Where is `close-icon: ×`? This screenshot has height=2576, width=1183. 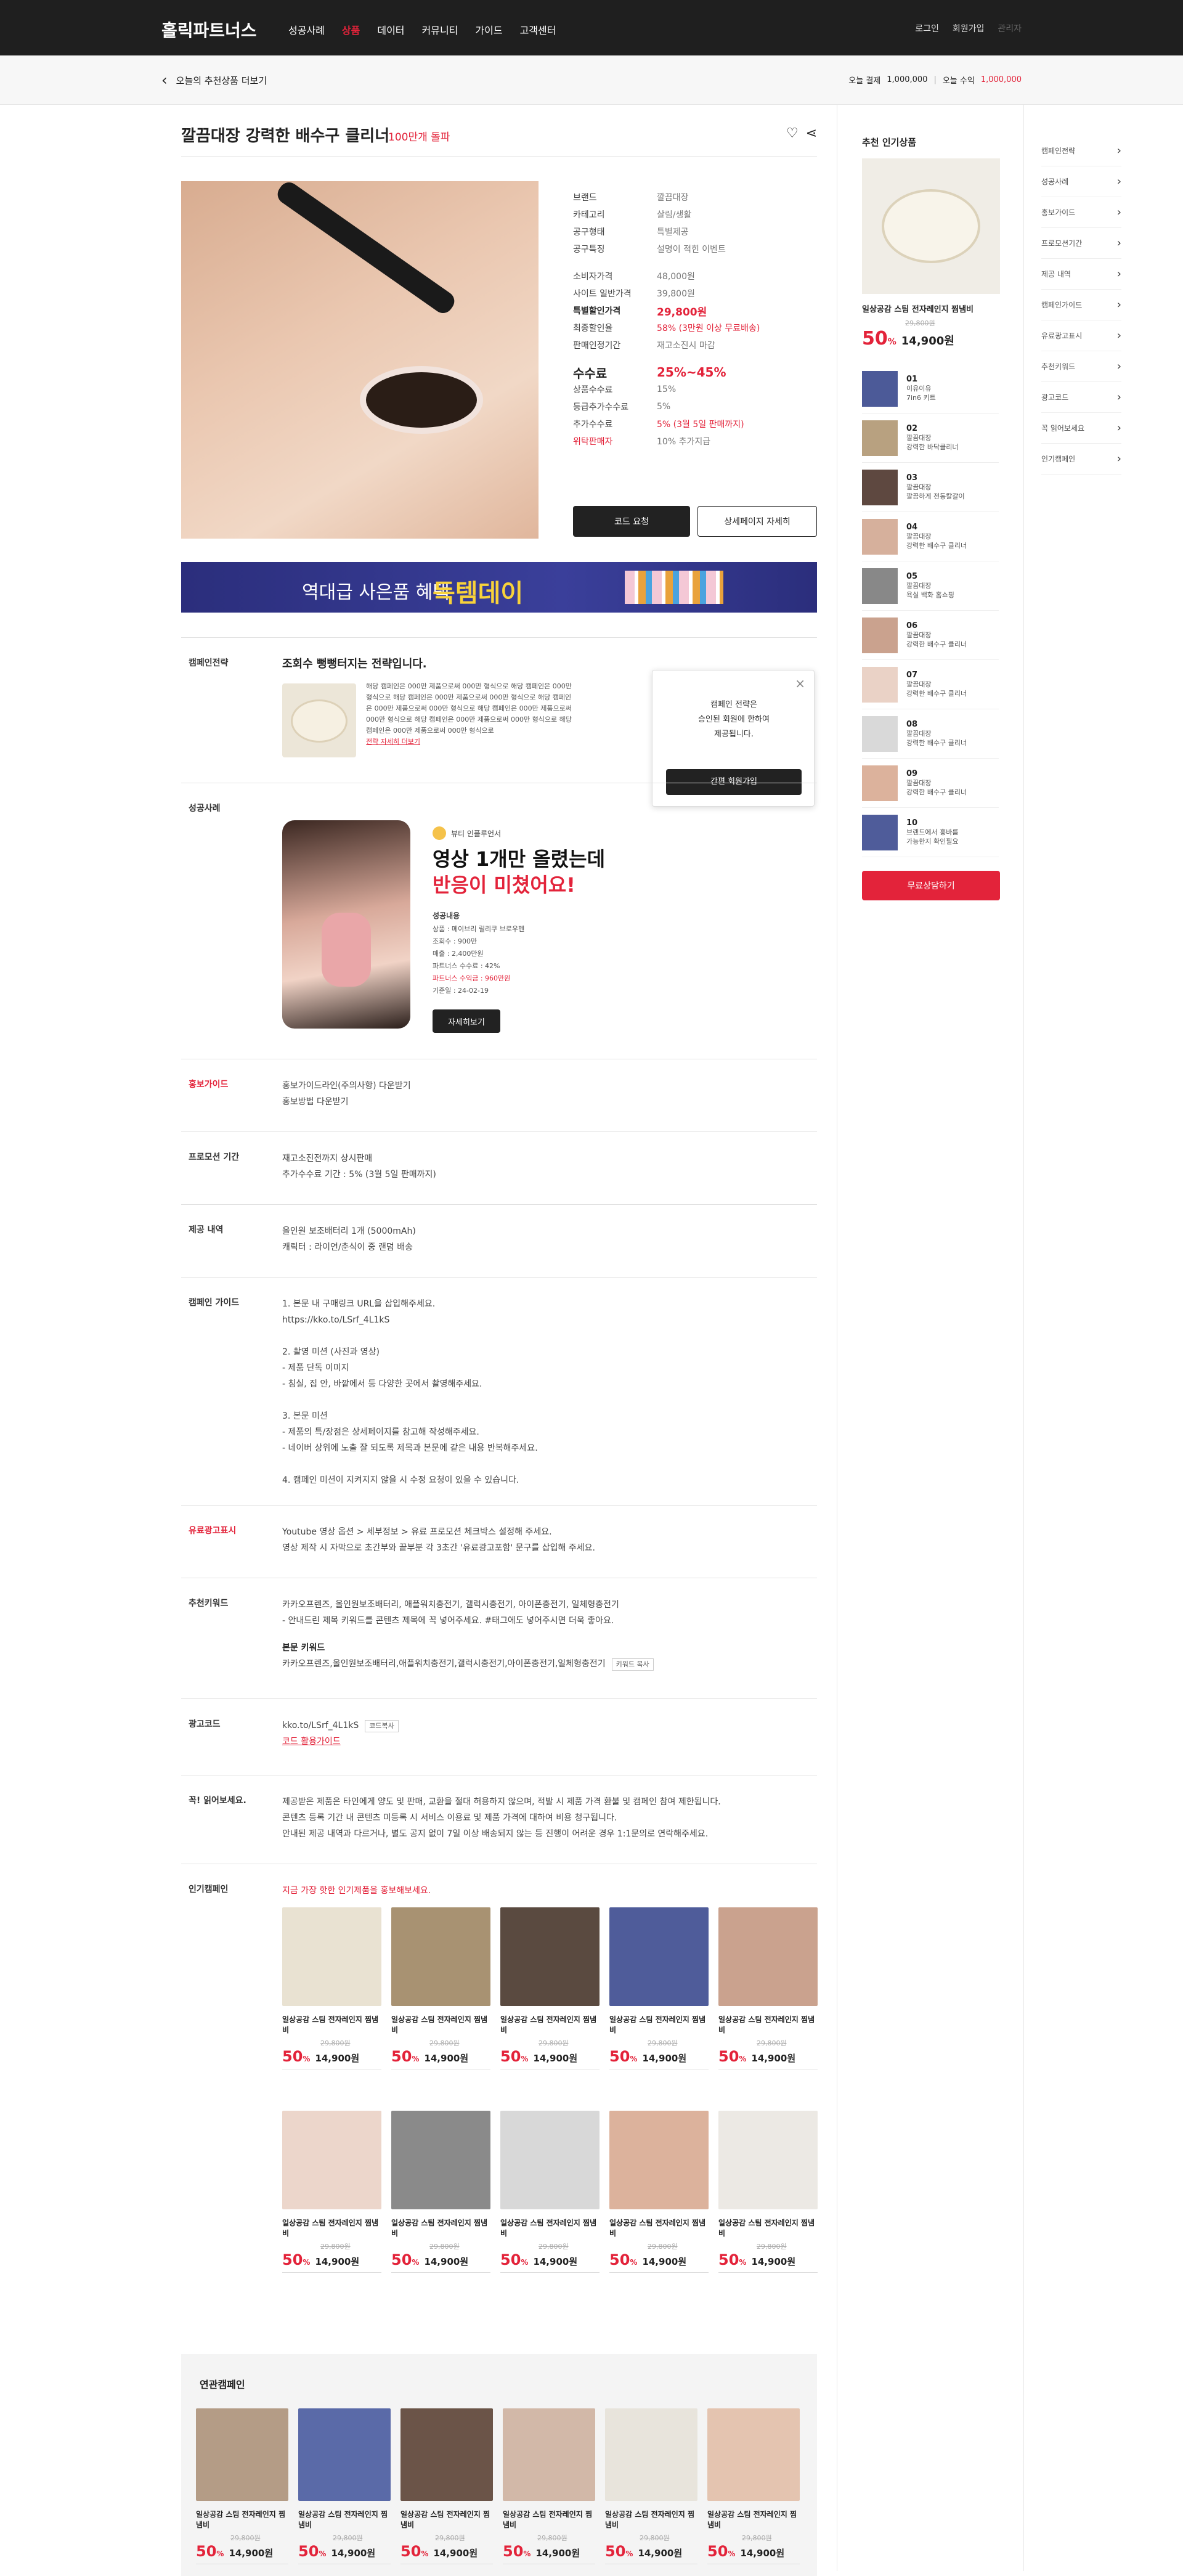 close-icon: × is located at coordinates (800, 683).